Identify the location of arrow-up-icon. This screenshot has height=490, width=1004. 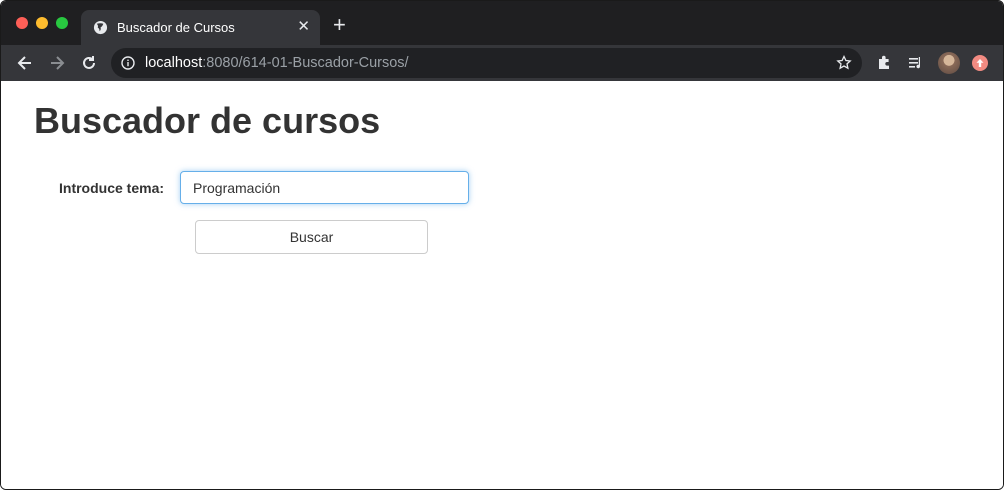
(980, 63).